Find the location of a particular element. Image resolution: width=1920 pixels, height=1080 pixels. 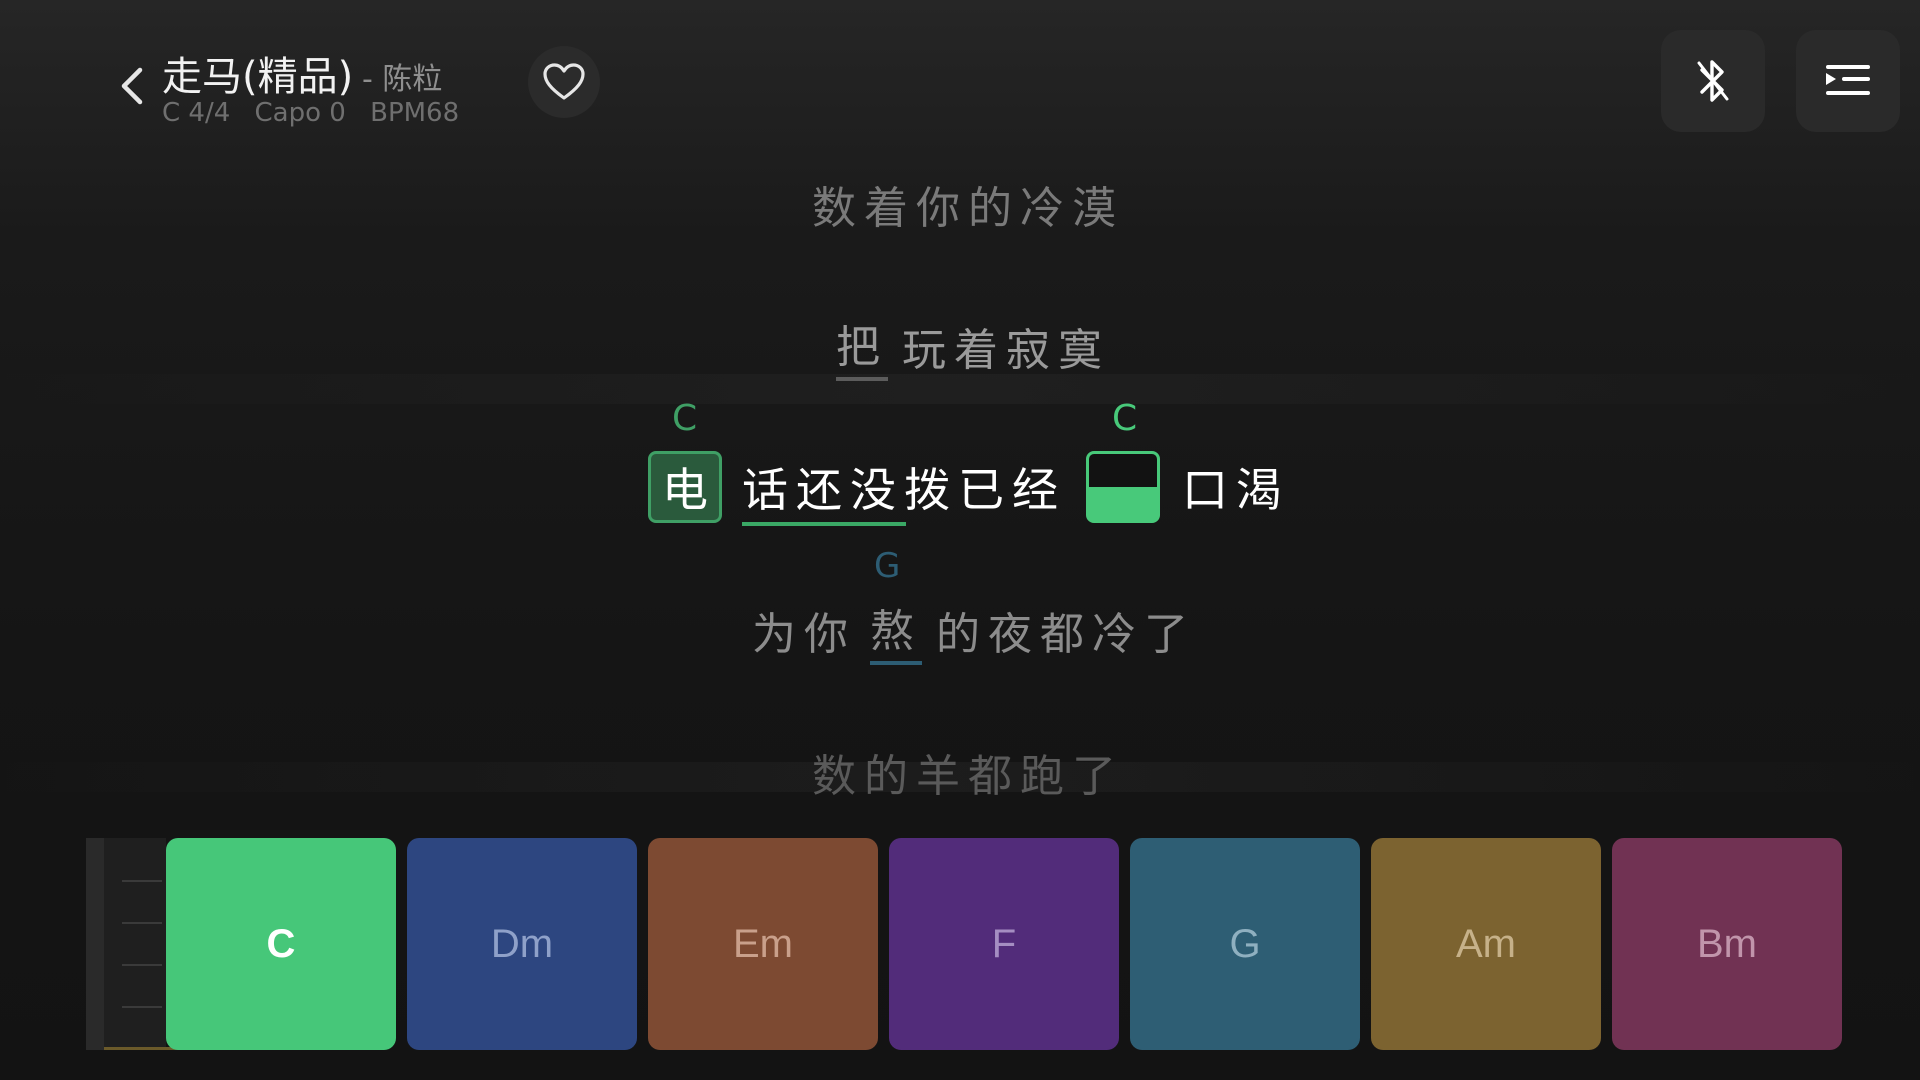

chord-pad-g: G is located at coordinates (1245, 944).